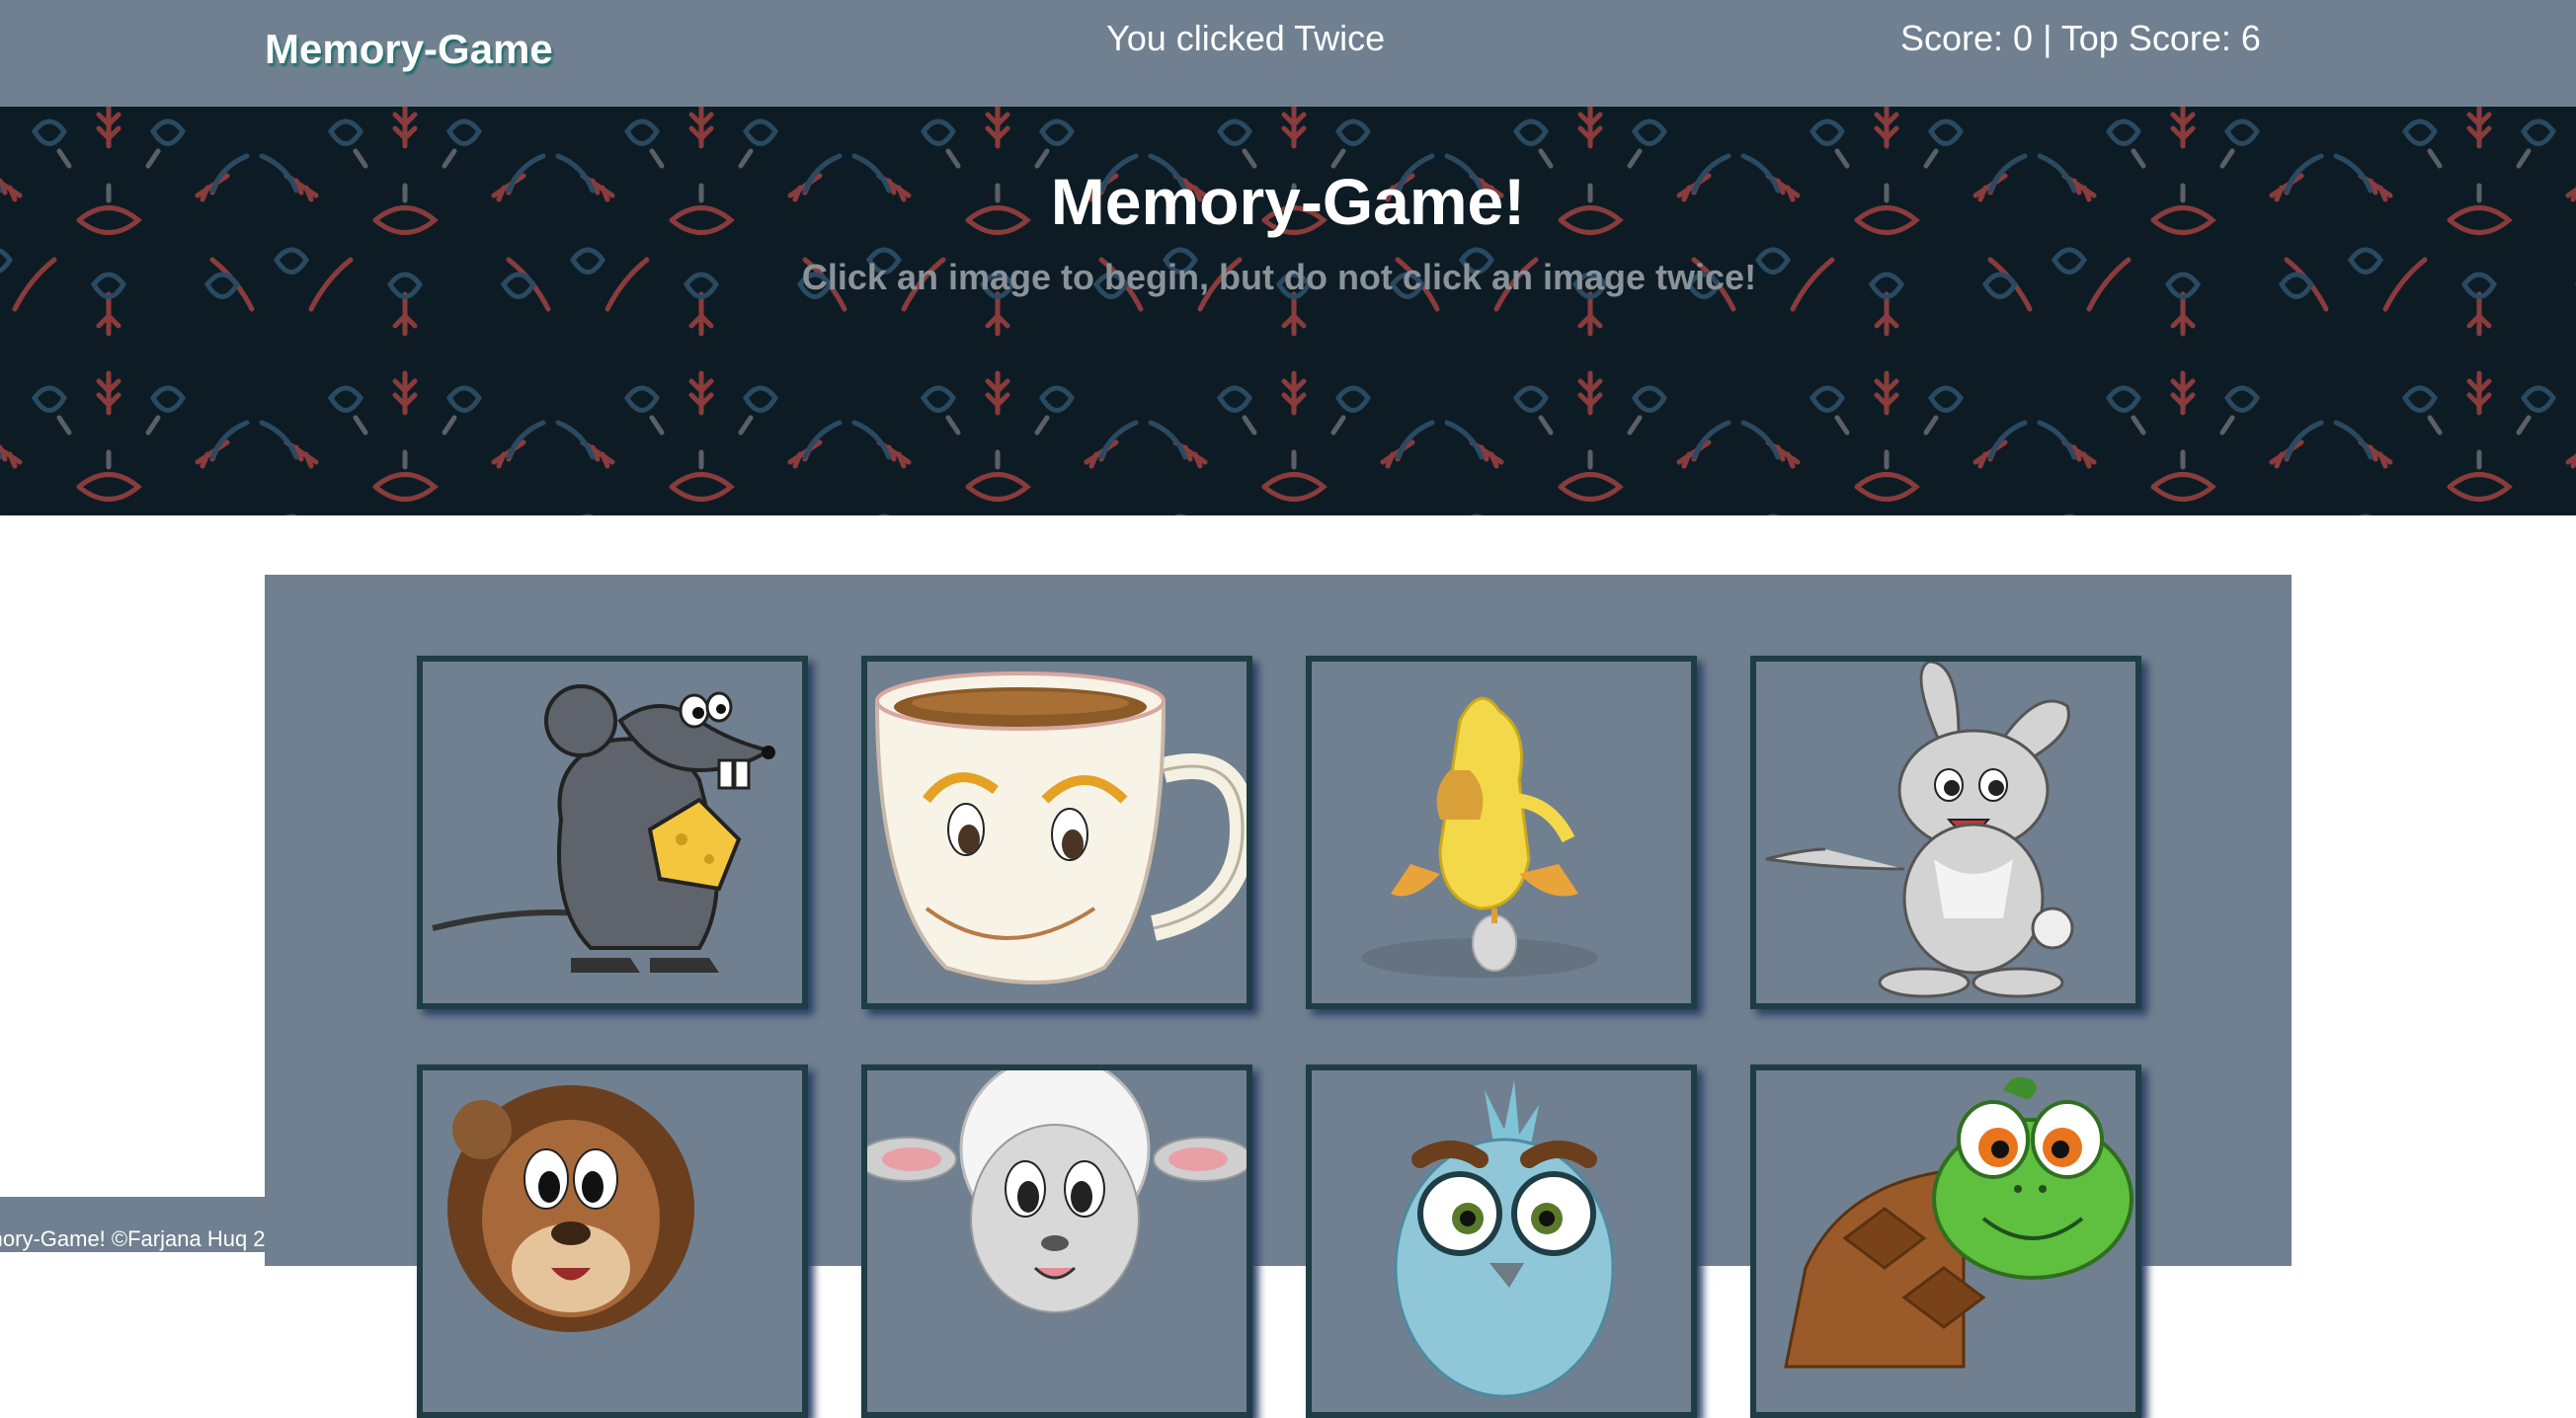 Image resolution: width=2576 pixels, height=1418 pixels. What do you see at coordinates (1246, 38) in the screenshot?
I see `click-status: You clicked Twice` at bounding box center [1246, 38].